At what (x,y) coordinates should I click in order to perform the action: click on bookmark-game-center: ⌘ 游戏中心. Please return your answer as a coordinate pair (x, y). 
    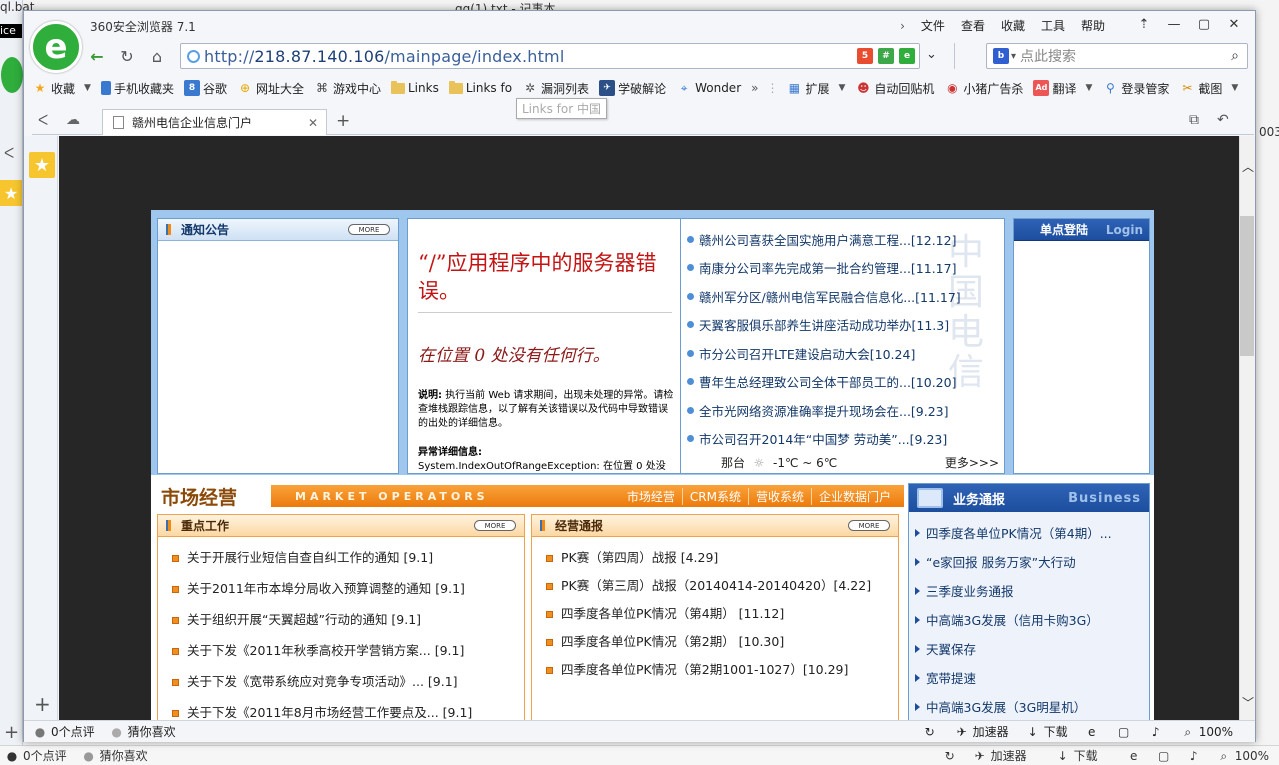
    Looking at the image, I should click on (347, 88).